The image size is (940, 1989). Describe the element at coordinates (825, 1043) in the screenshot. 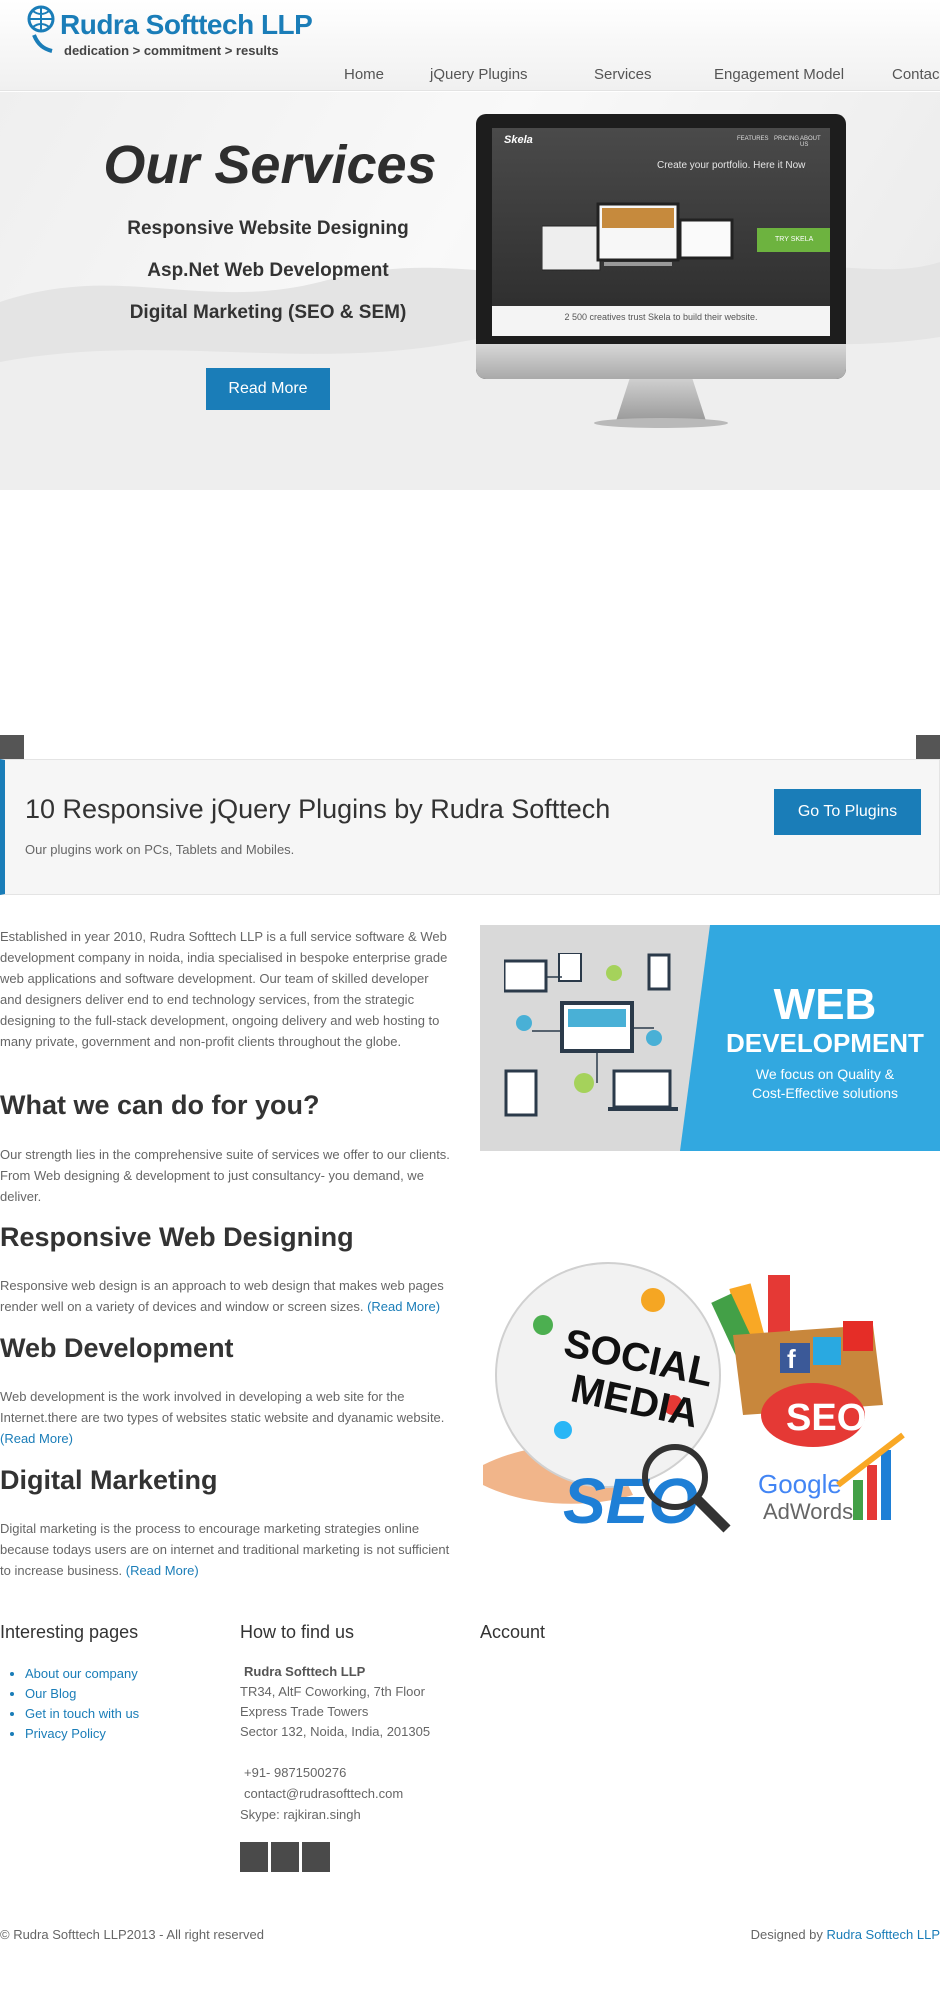

I see `web-dev-title-2: DEVELOPMENT` at that location.